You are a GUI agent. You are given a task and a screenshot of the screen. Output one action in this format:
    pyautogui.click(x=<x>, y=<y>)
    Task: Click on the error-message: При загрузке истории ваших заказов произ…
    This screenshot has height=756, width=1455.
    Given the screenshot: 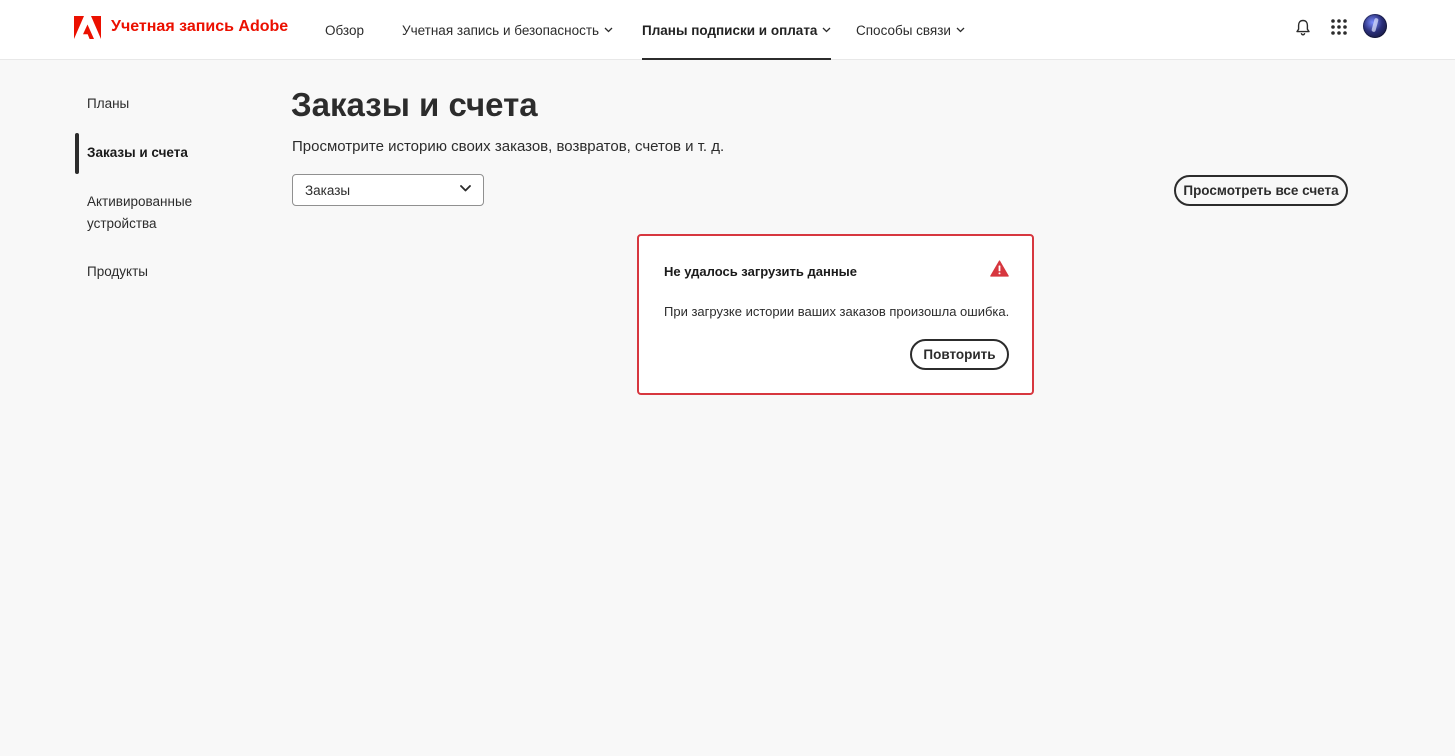 What is the action you would take?
    pyautogui.click(x=837, y=311)
    